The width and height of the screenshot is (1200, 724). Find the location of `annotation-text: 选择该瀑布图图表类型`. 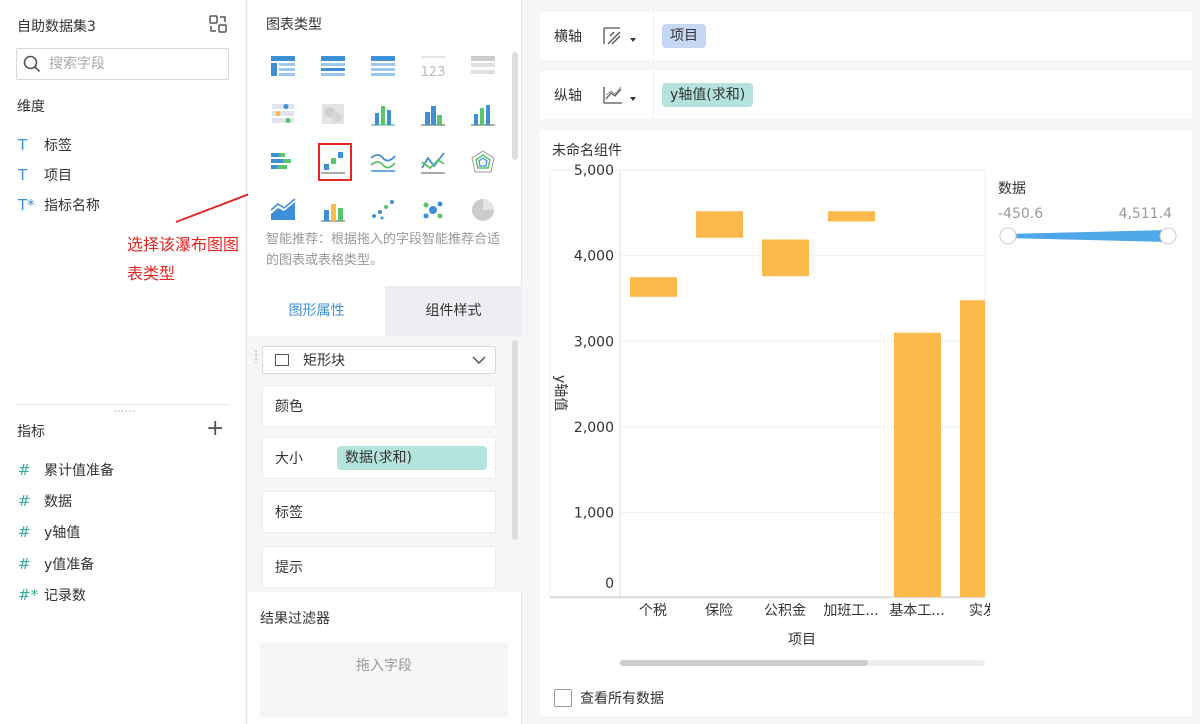

annotation-text: 选择该瀑布图图表类型 is located at coordinates (183, 259).